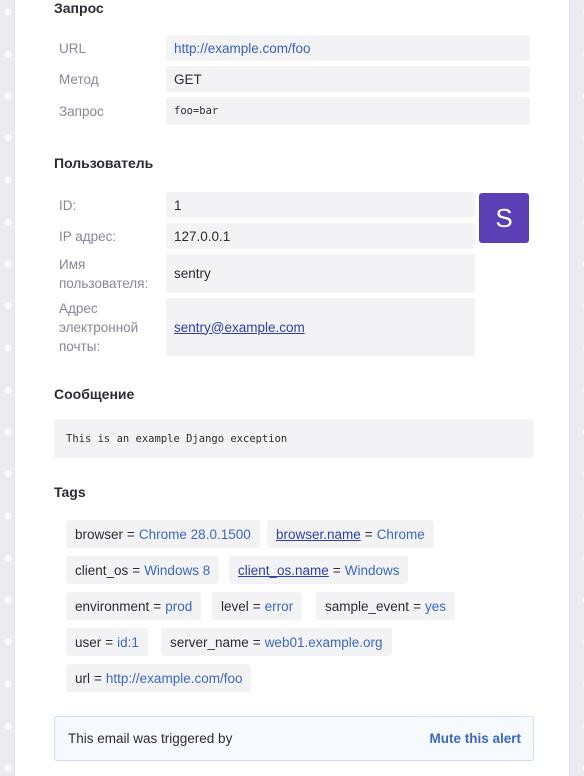  Describe the element at coordinates (209, 642) in the screenshot. I see `tag-key: server_name` at that location.